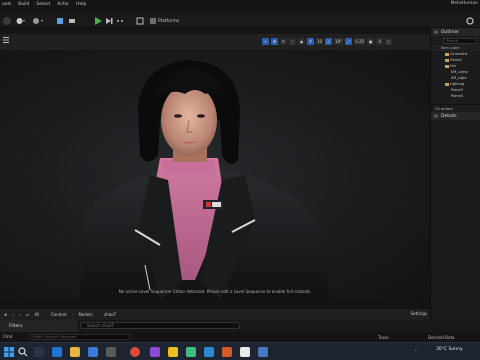 The image size is (480, 360). I want to click on content-settings-button: Settings, so click(419, 313).